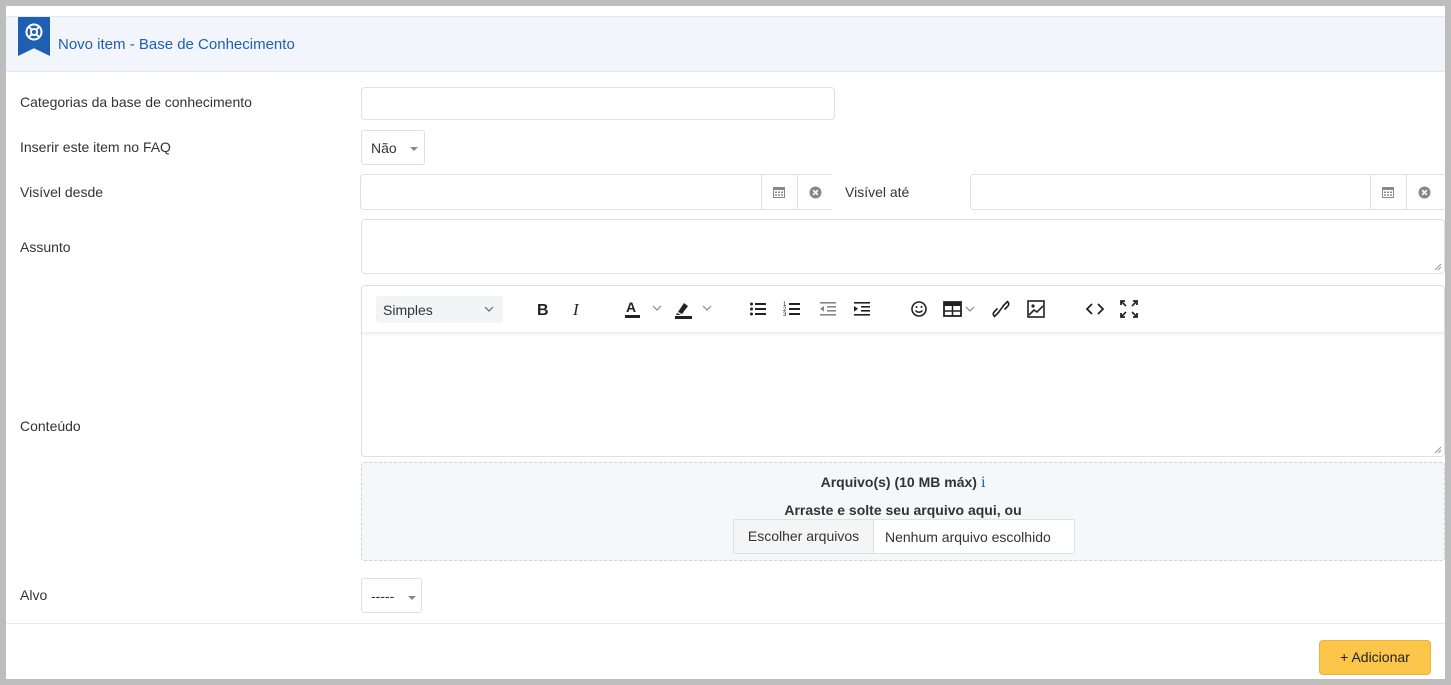  I want to click on highlight-icon, so click(695, 309).